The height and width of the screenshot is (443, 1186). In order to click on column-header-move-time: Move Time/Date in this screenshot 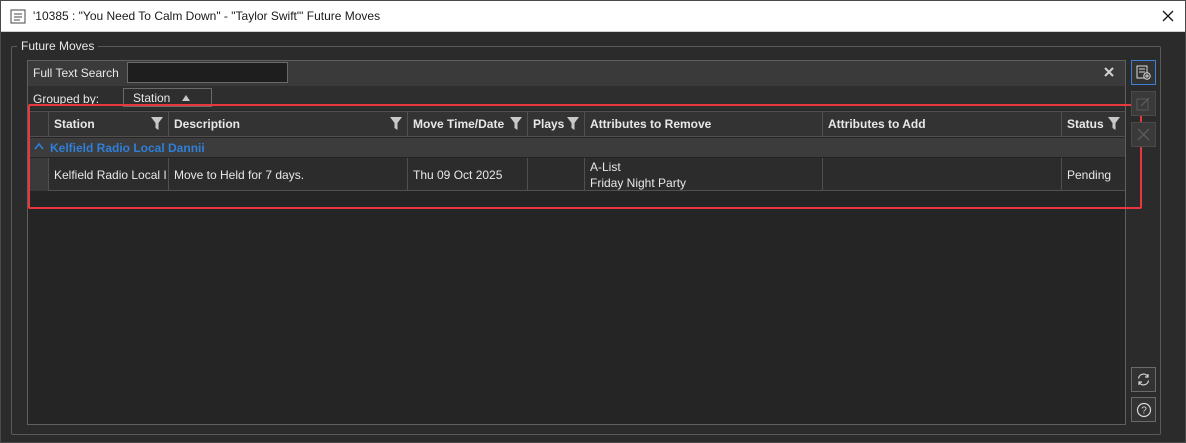, I will do `click(468, 124)`.